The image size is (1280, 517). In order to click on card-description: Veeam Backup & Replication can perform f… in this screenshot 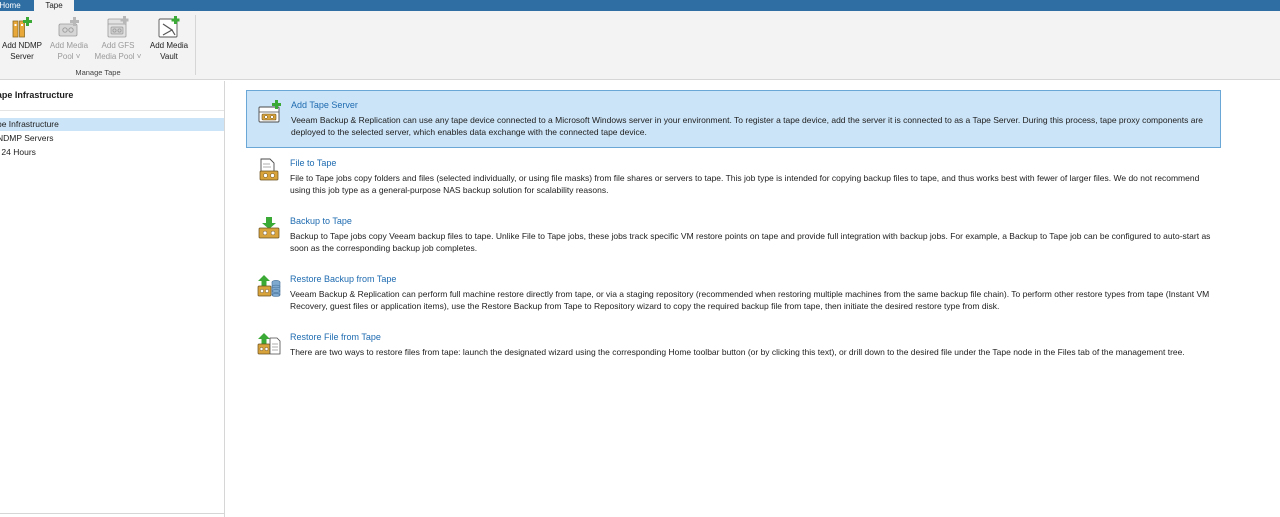, I will do `click(750, 300)`.